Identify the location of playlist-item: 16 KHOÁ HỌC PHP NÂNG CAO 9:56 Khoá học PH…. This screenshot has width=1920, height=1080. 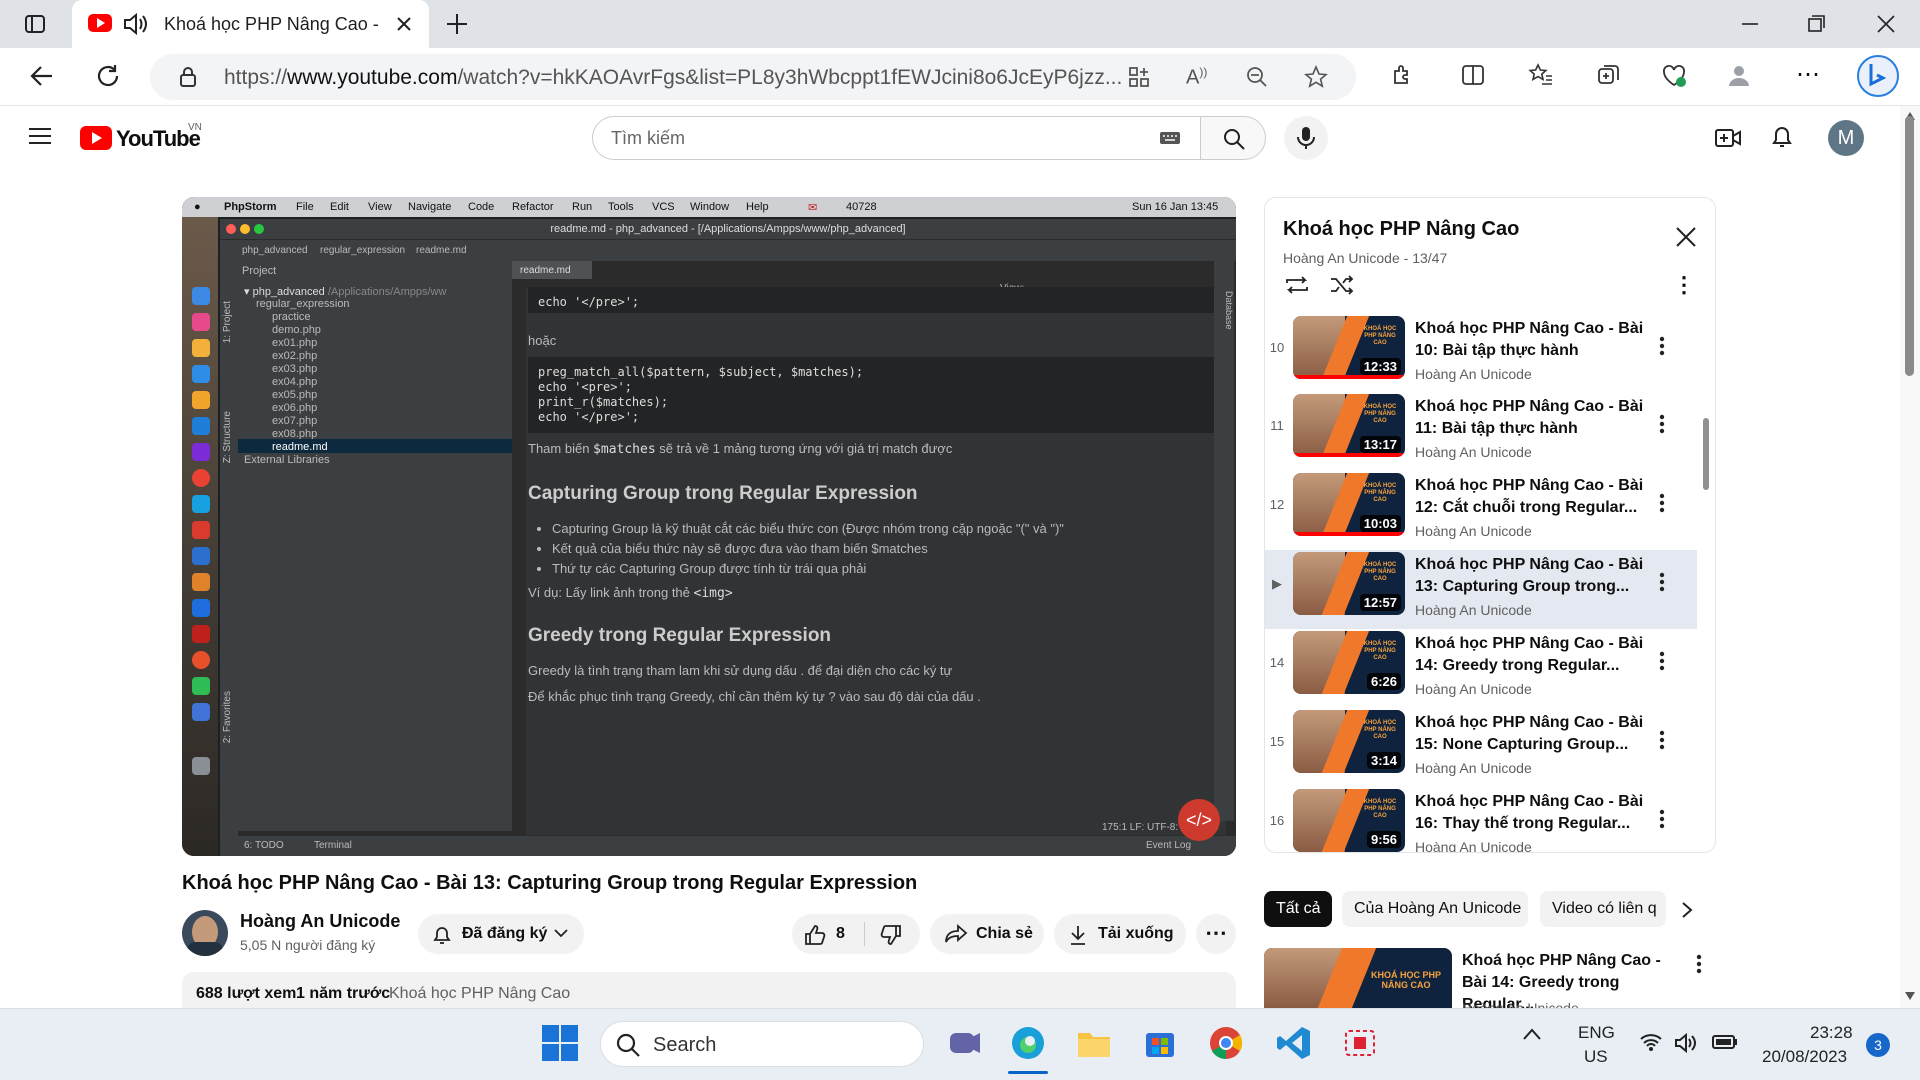
(1481, 819).